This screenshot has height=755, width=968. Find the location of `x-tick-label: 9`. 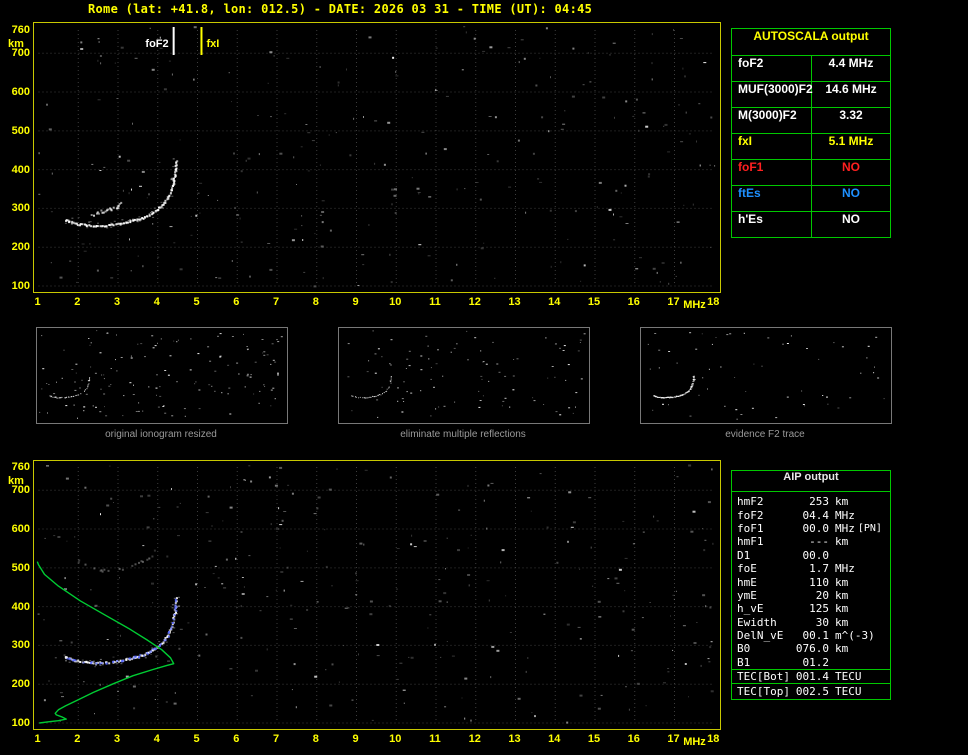

x-tick-label: 9 is located at coordinates (355, 302).